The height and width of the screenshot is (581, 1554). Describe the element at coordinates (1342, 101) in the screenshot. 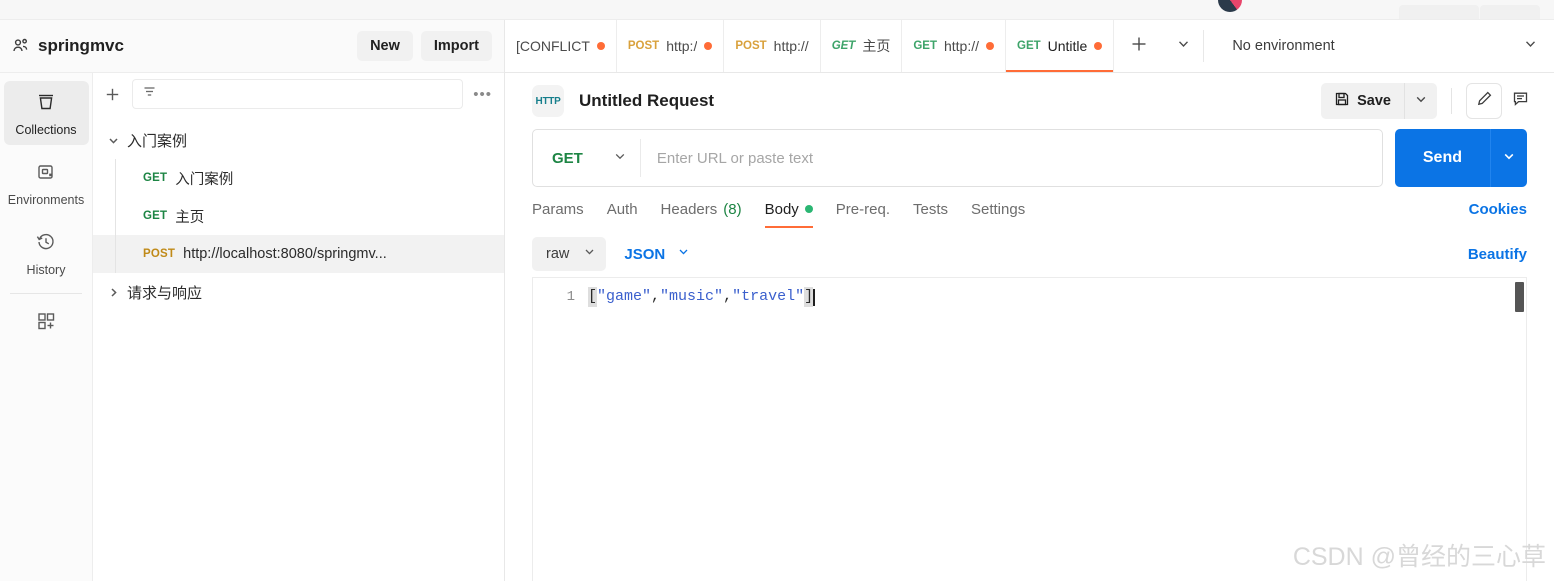

I see `save-floppy-icon` at that location.